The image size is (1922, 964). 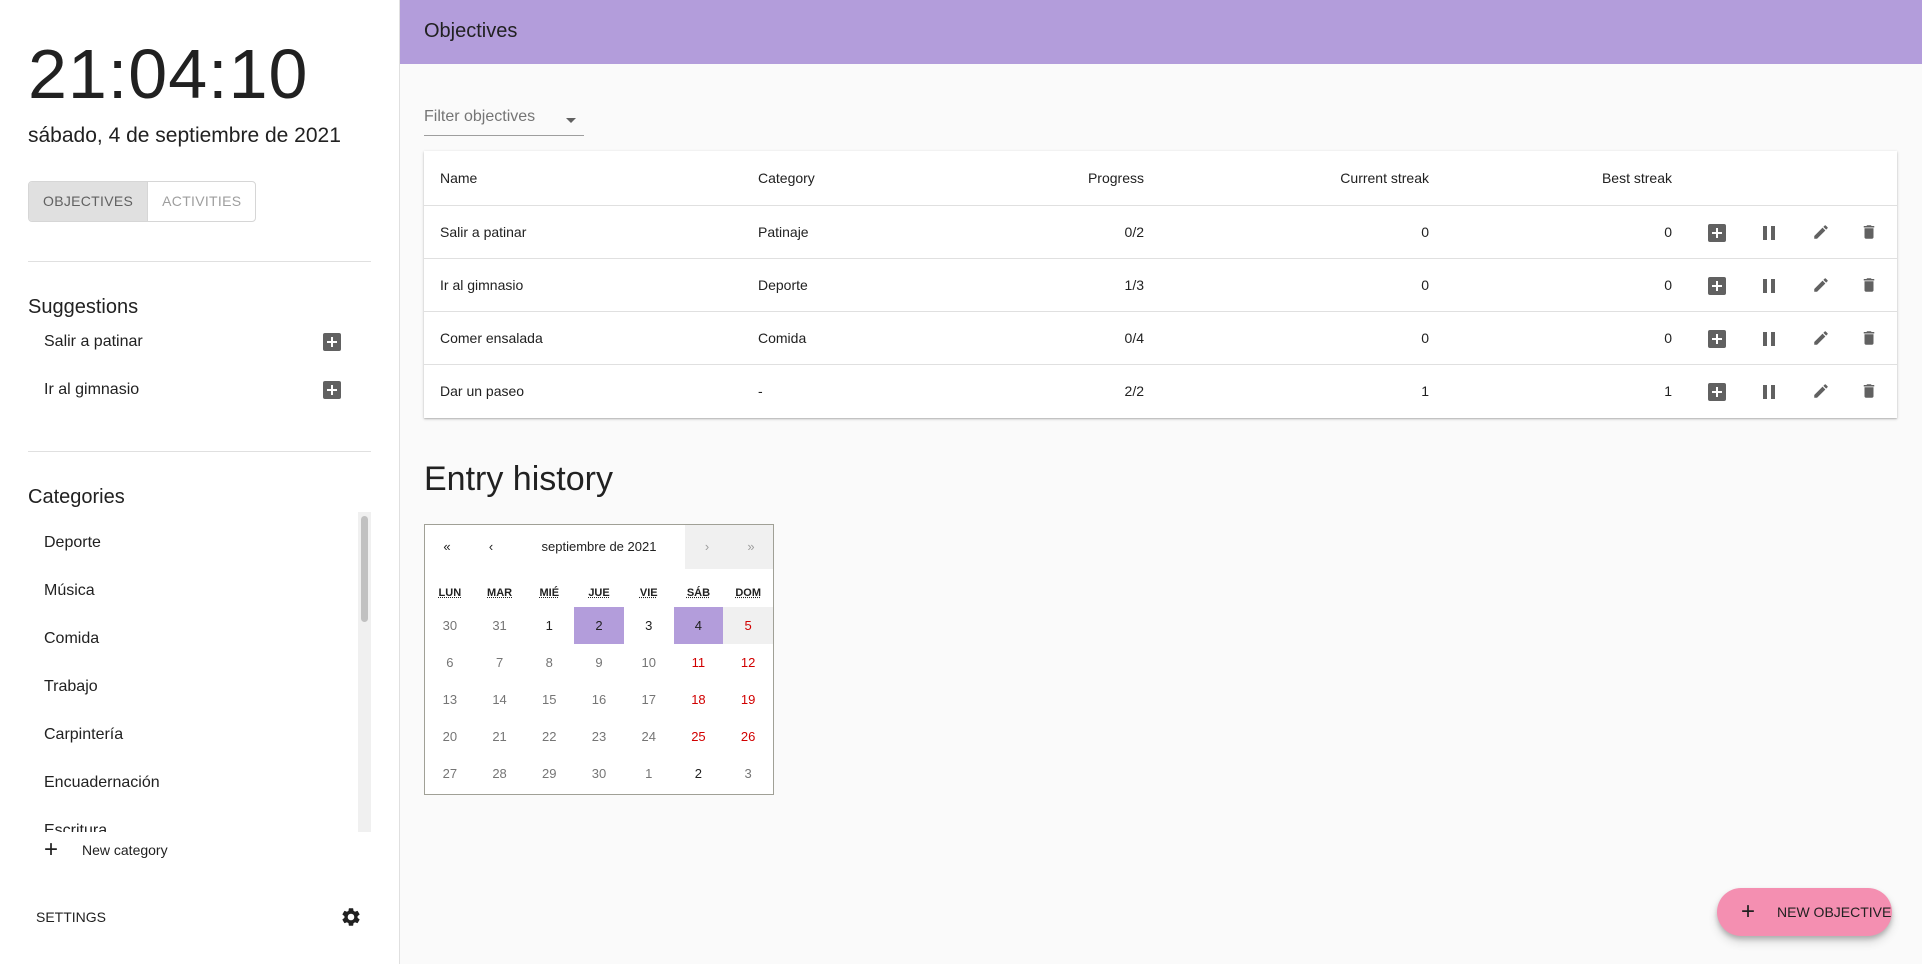 What do you see at coordinates (599, 662) in the screenshot?
I see `calendar-day: 9` at bounding box center [599, 662].